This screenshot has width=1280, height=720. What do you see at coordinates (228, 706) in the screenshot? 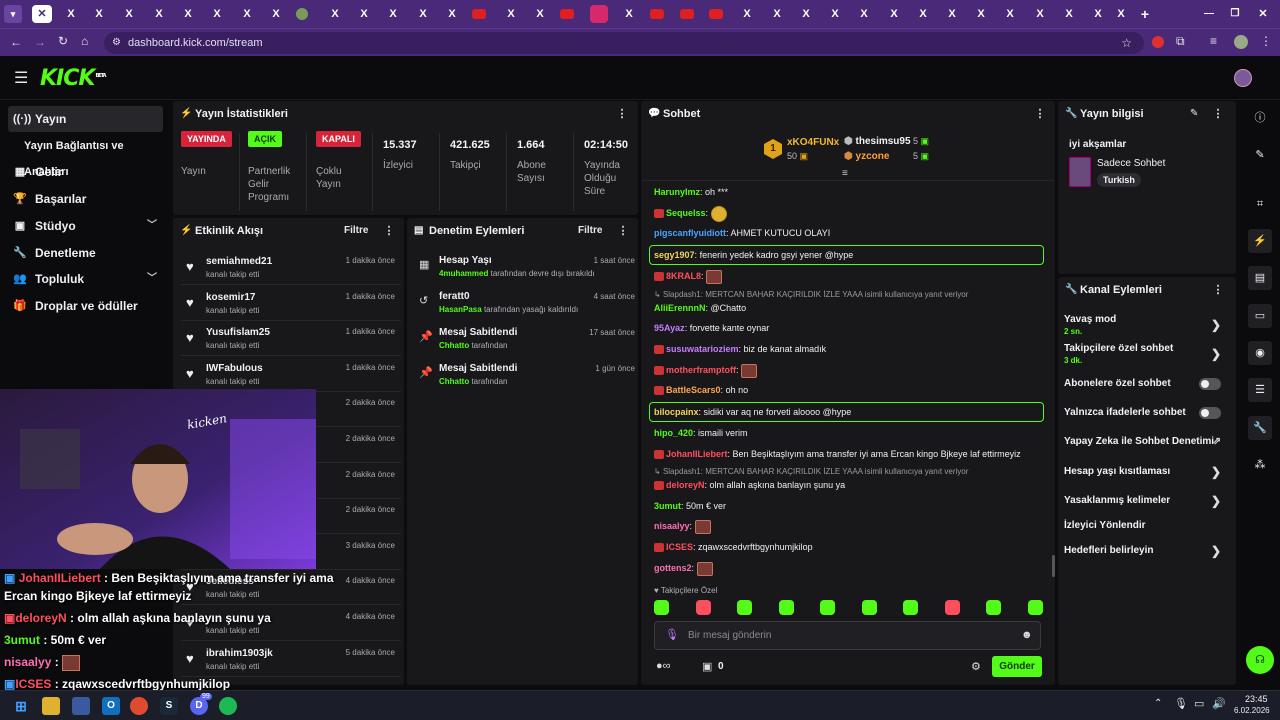
I see `spotify-icon` at bounding box center [228, 706].